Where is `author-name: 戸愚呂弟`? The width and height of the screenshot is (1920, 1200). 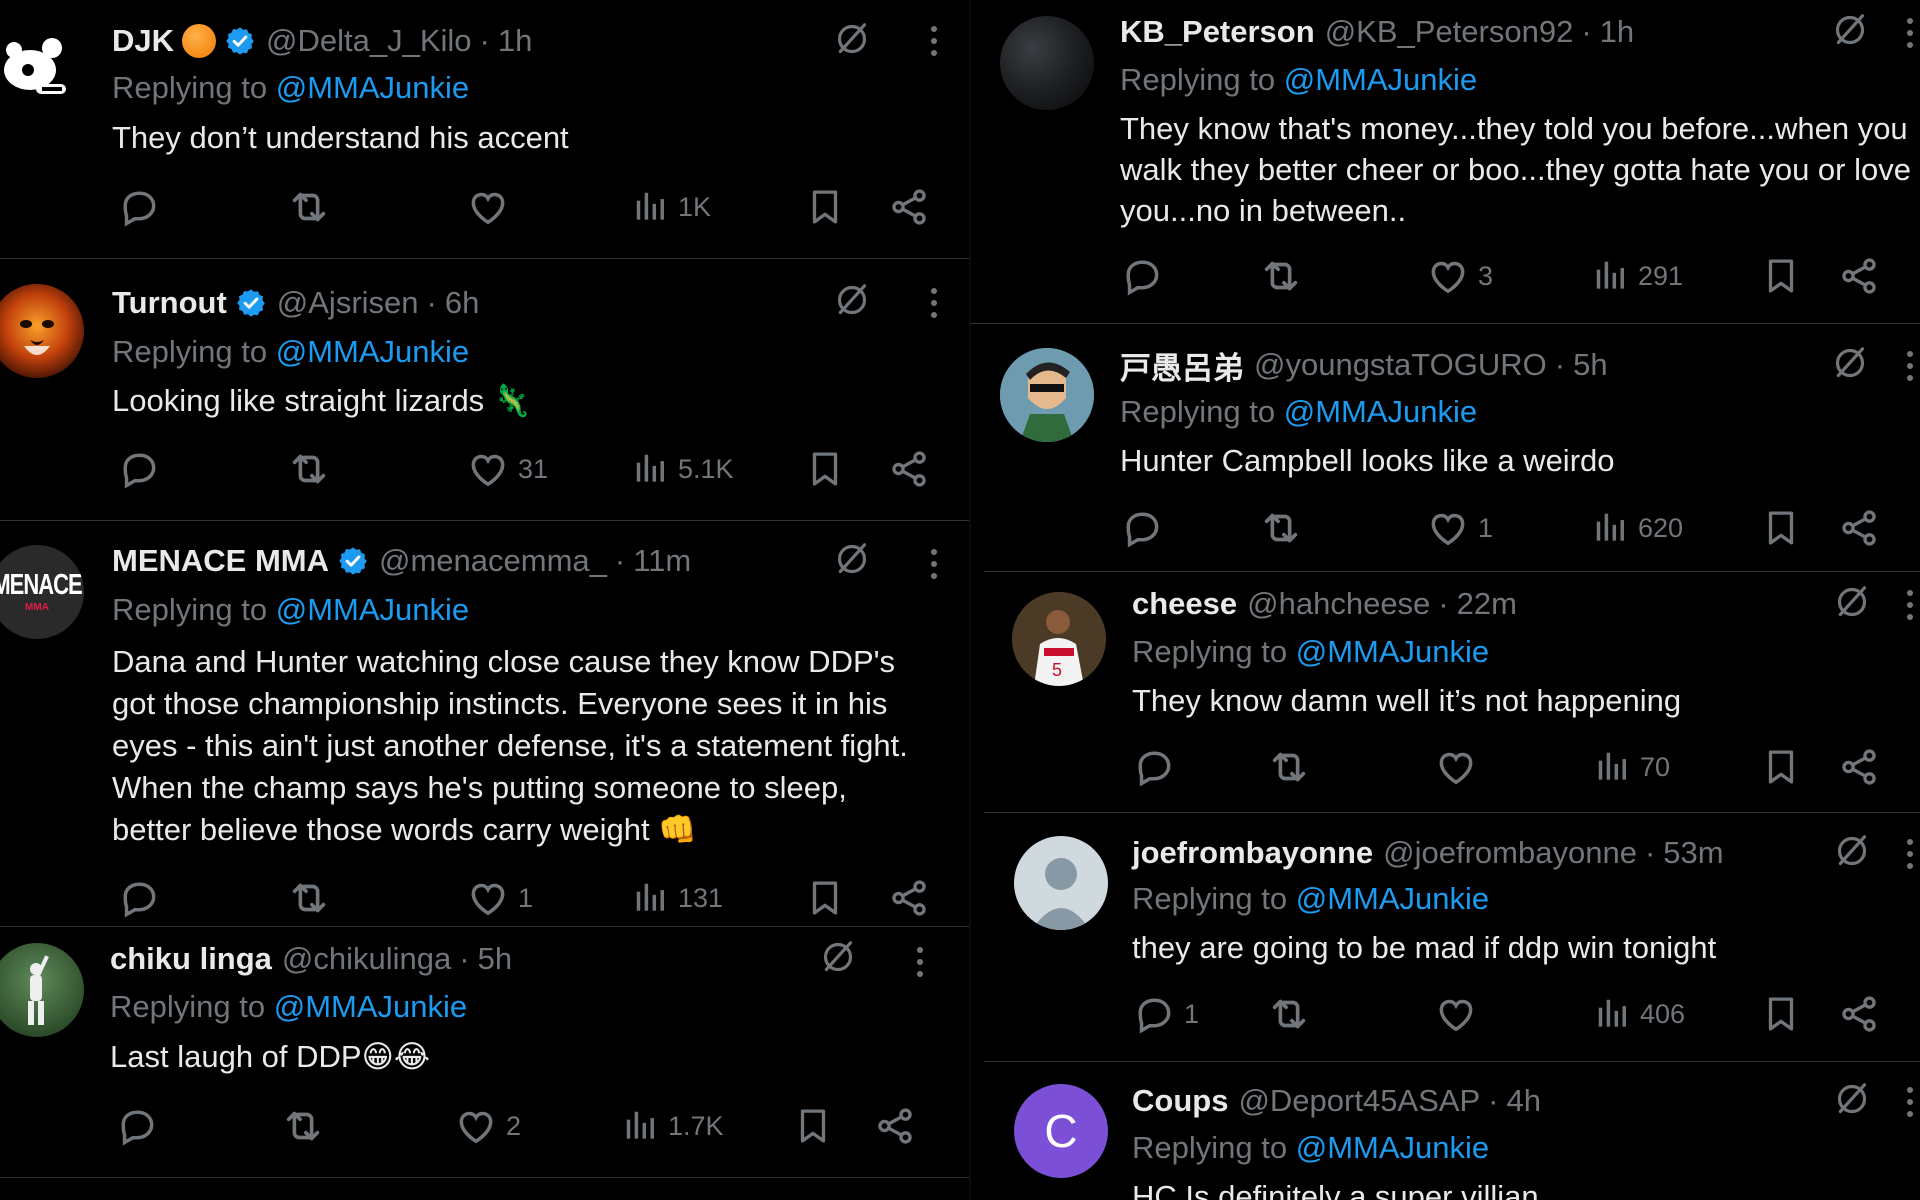 author-name: 戸愚呂弟 is located at coordinates (1182, 365).